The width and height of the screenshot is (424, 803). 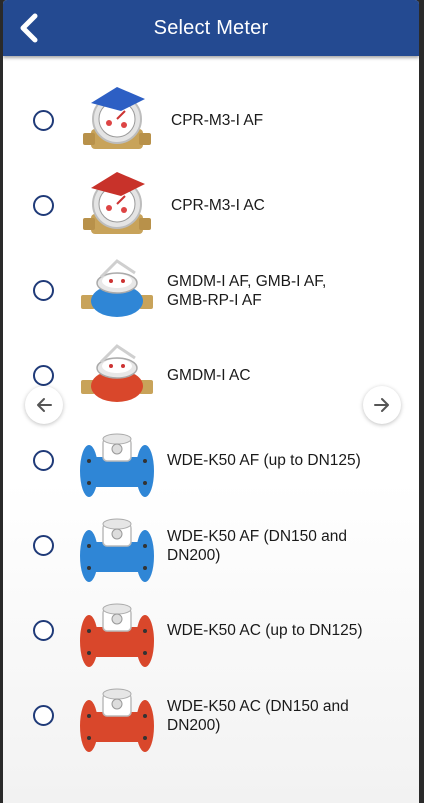 I want to click on meter-row: CPR-M3-I AF, so click(x=211, y=120).